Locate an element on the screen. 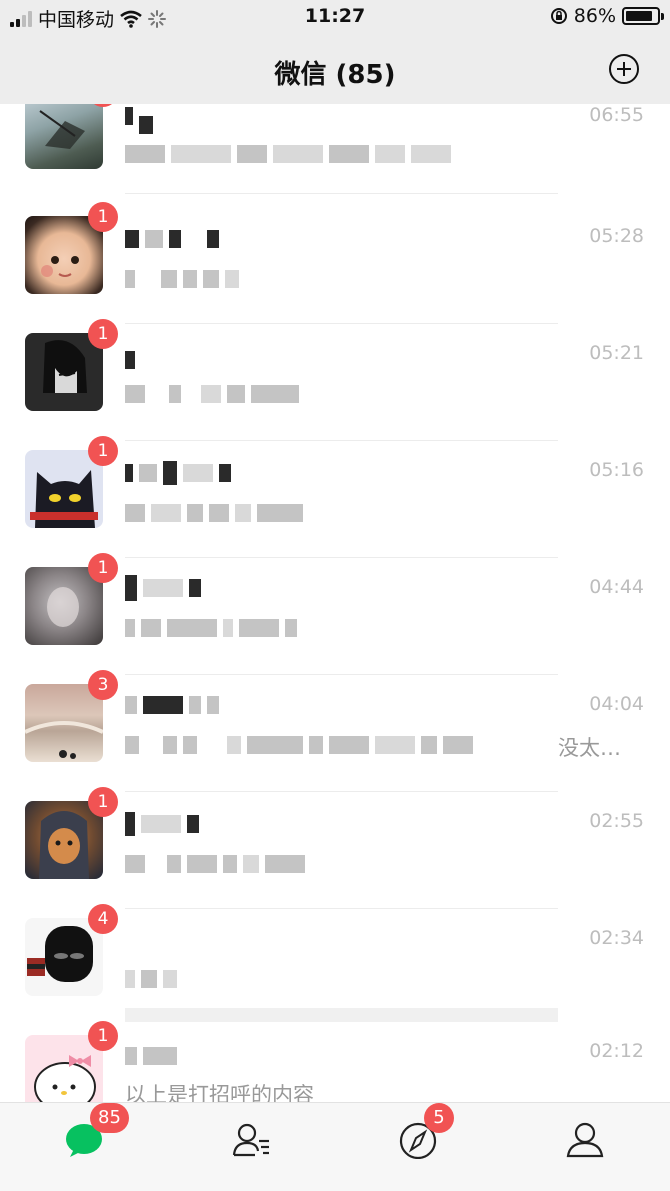 This screenshot has height=1191, width=670. chat-time: 05:21 is located at coordinates (616, 353).